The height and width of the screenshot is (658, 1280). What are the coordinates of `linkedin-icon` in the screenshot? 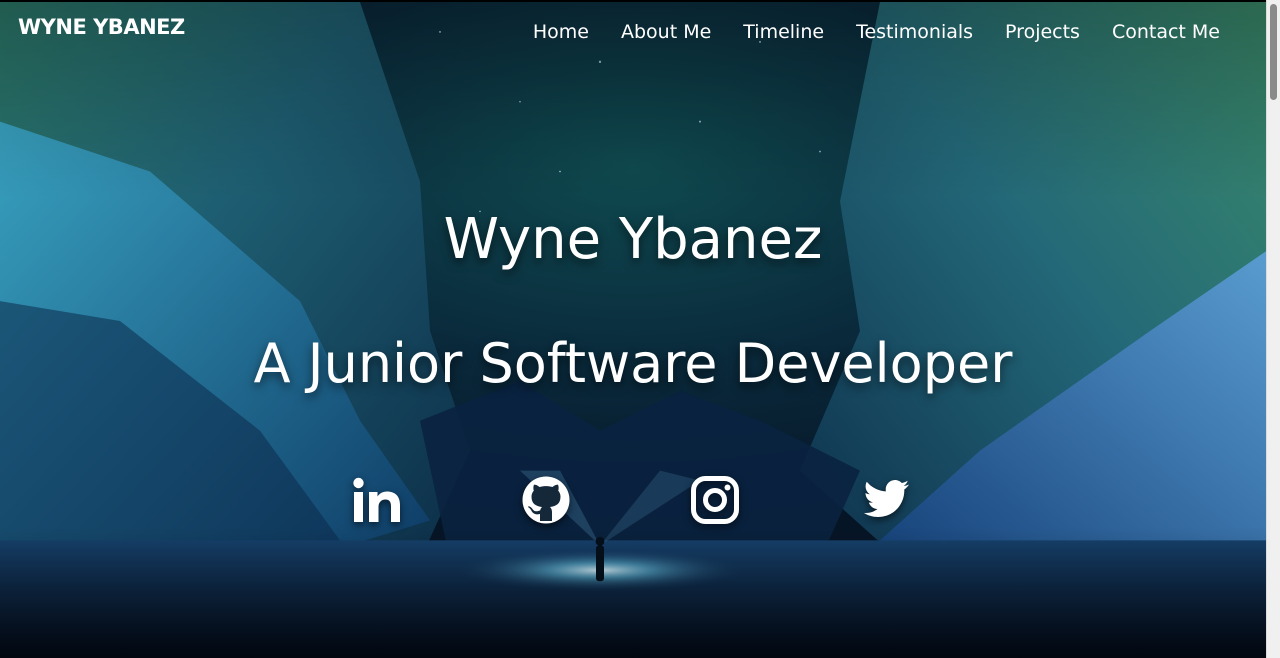 It's located at (376, 499).